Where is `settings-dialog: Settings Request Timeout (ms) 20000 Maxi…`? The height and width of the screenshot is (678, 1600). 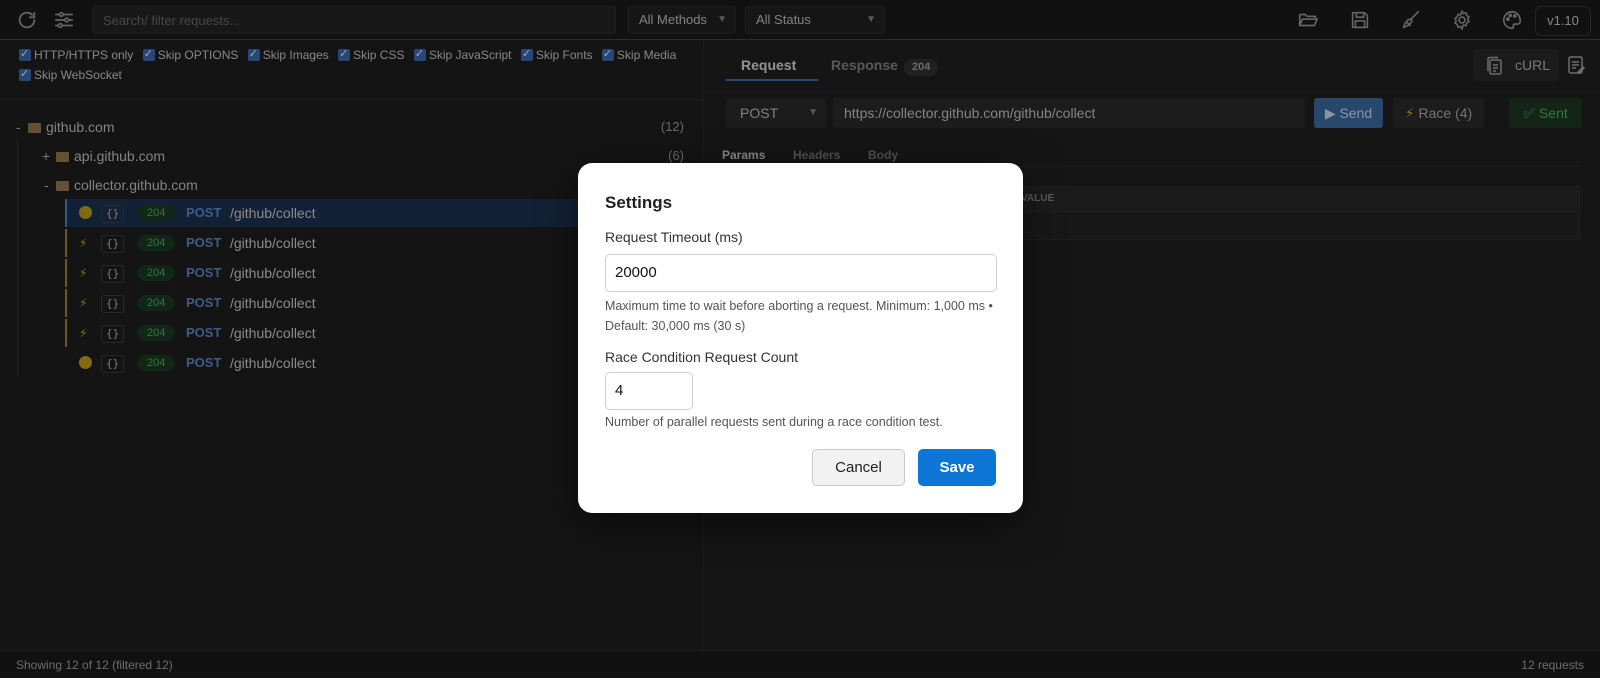
settings-dialog: Settings Request Timeout (ms) 20000 Maxi… is located at coordinates (800, 338).